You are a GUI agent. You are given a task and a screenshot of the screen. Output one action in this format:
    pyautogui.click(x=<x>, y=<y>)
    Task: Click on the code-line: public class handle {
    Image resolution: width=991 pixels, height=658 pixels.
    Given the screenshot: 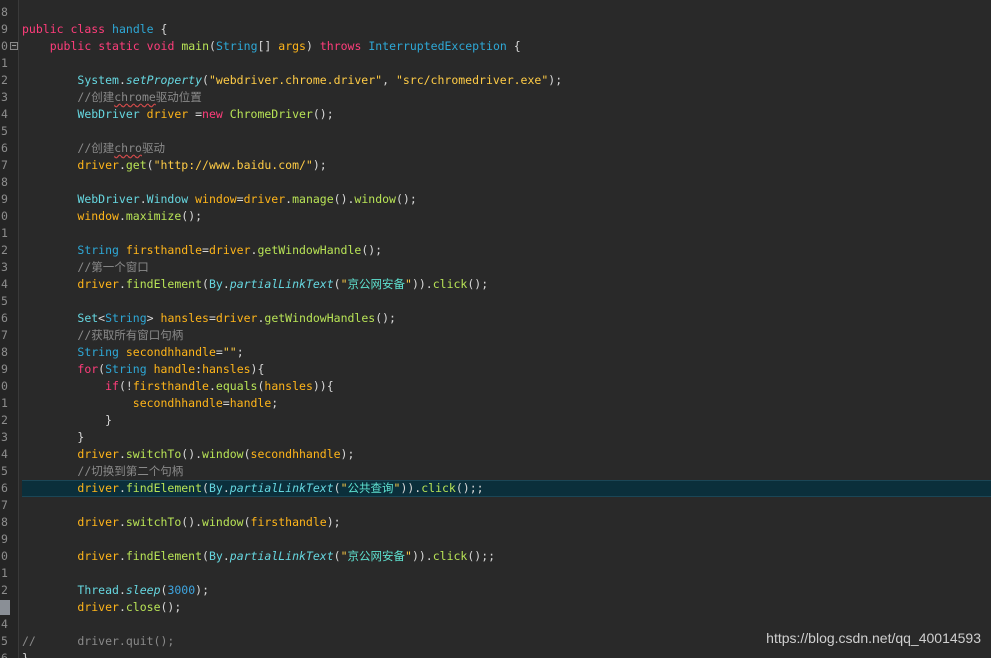 What is the action you would take?
    pyautogui.click(x=506, y=29)
    